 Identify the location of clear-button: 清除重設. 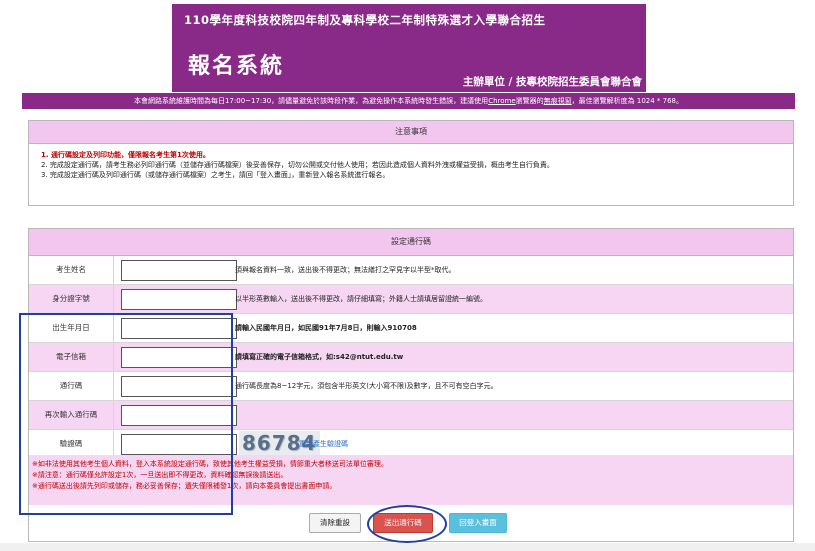
(335, 523).